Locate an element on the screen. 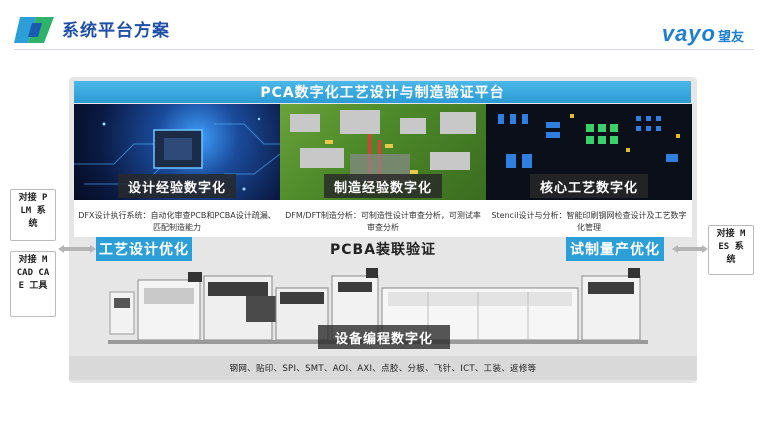  header-divider is located at coordinates (384, 49).